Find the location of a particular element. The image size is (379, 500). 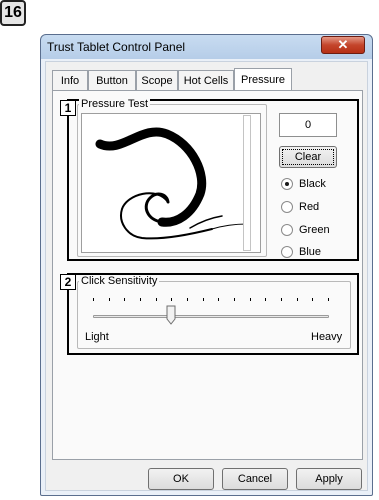

tab-label: Scope is located at coordinates (157, 80).